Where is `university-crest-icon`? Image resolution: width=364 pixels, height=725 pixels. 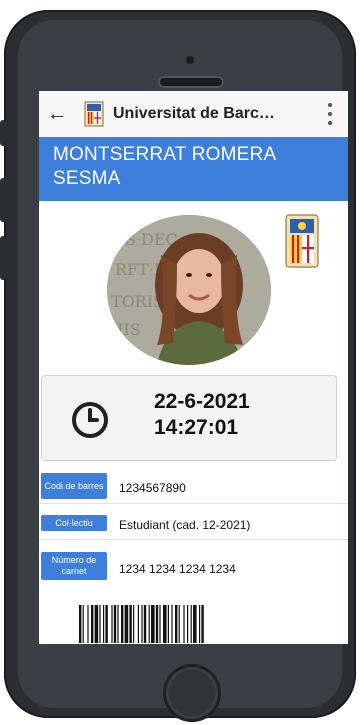 university-crest-icon is located at coordinates (94, 114).